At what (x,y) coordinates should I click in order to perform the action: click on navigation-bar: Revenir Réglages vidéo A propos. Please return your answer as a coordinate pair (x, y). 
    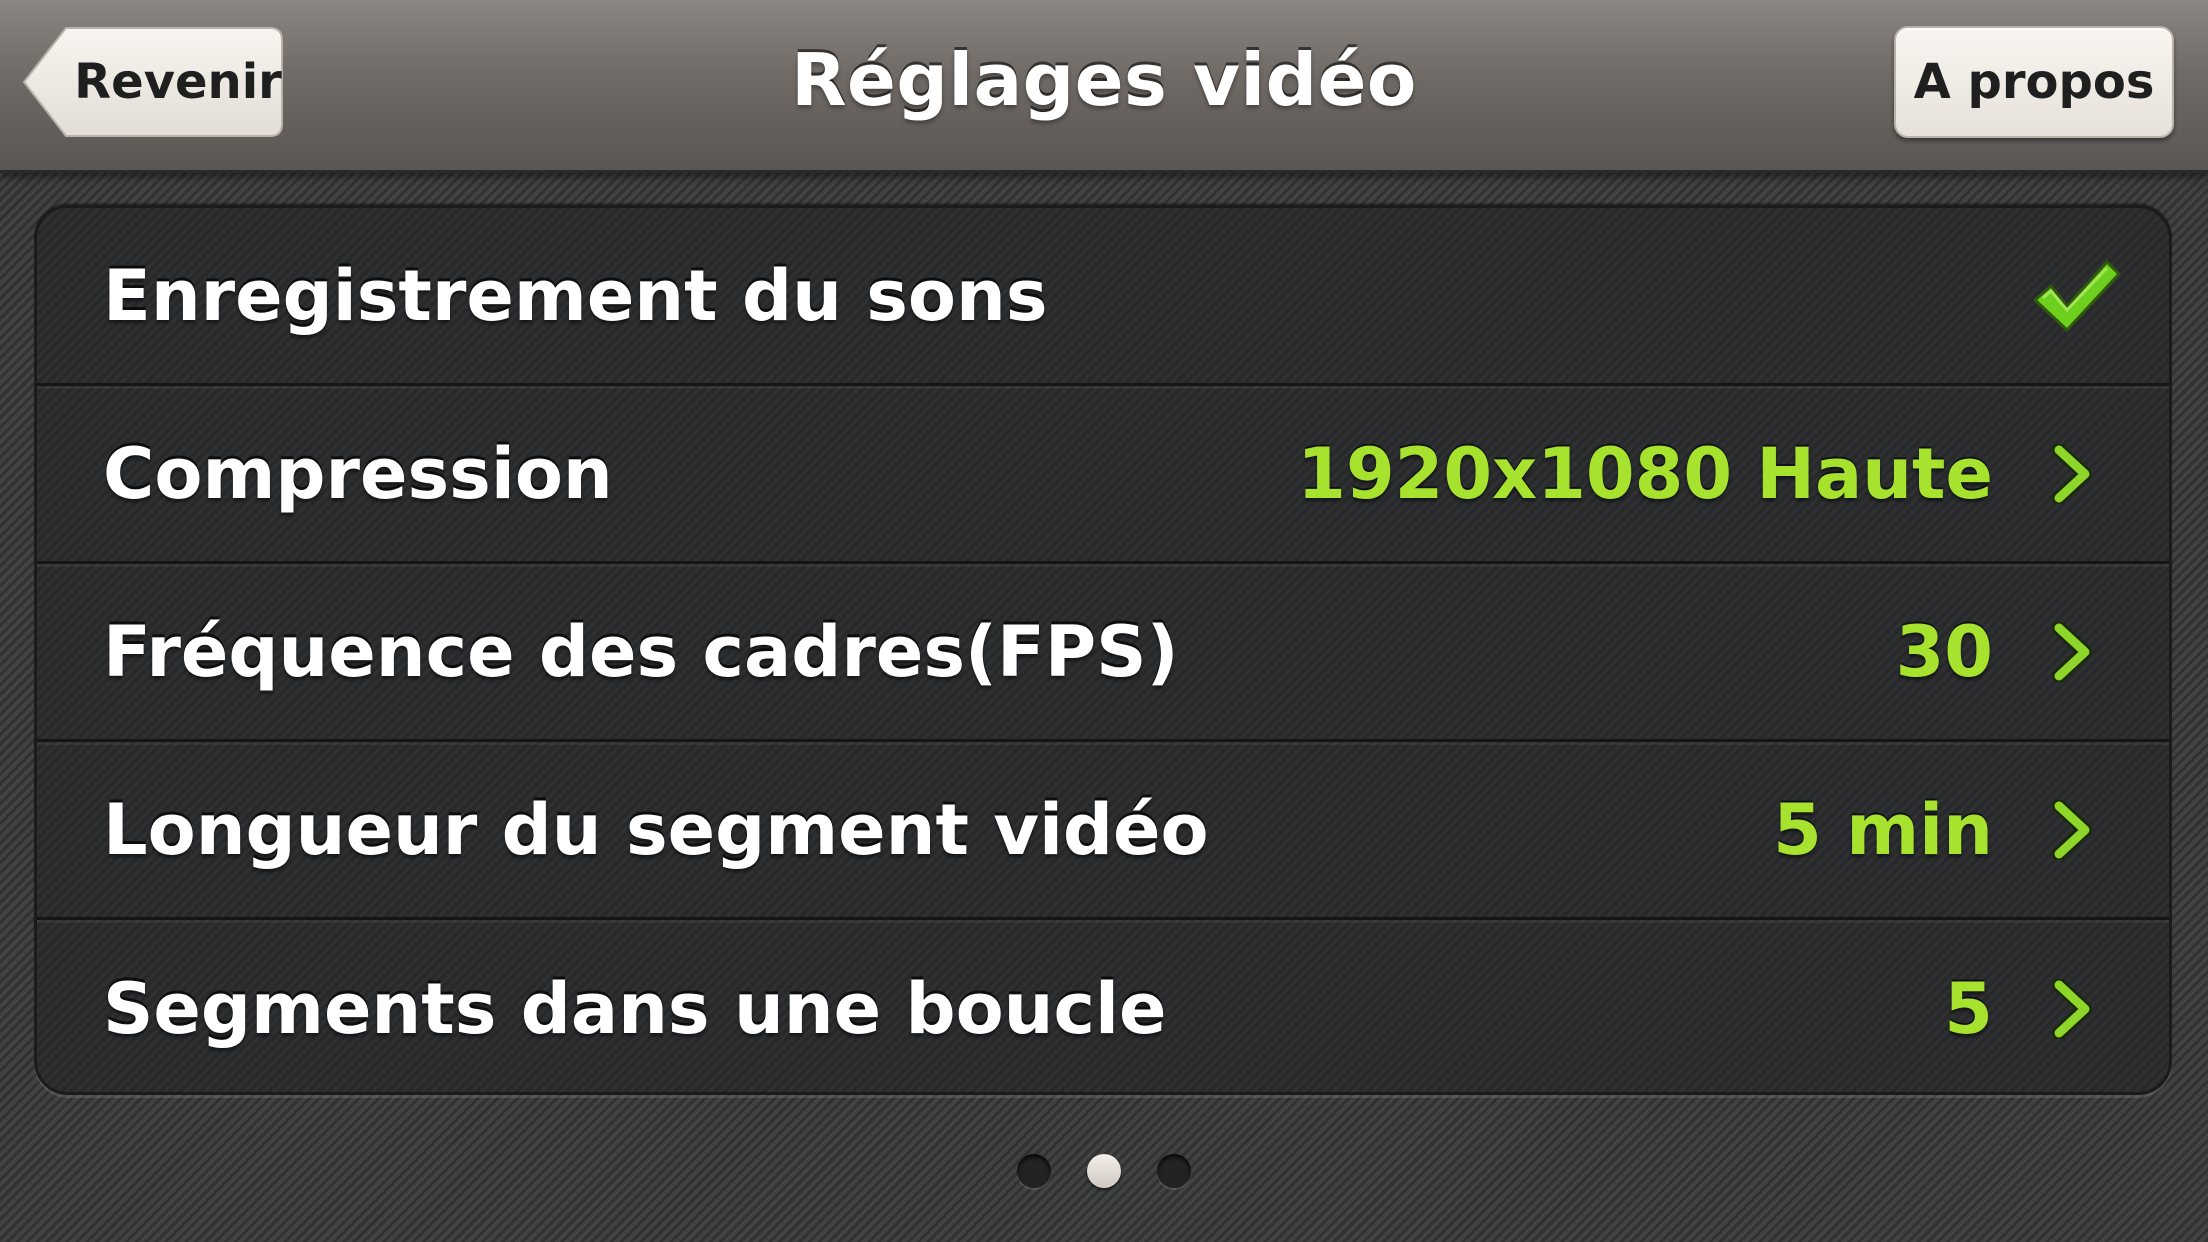
    Looking at the image, I should click on (1104, 86).